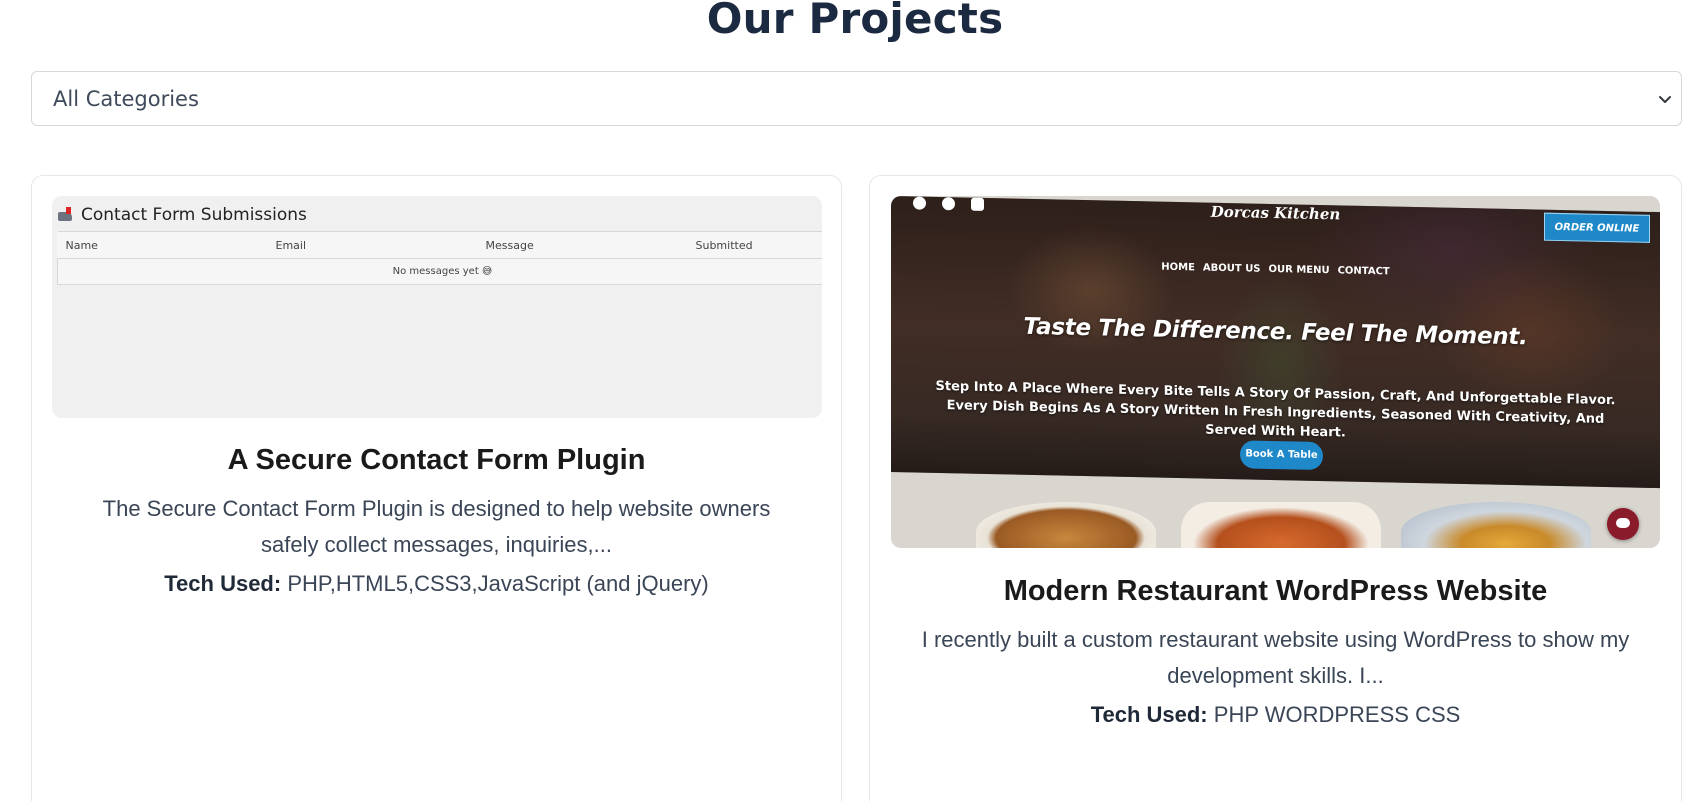  Describe the element at coordinates (1178, 267) in the screenshot. I see `nav-item: HOME` at that location.